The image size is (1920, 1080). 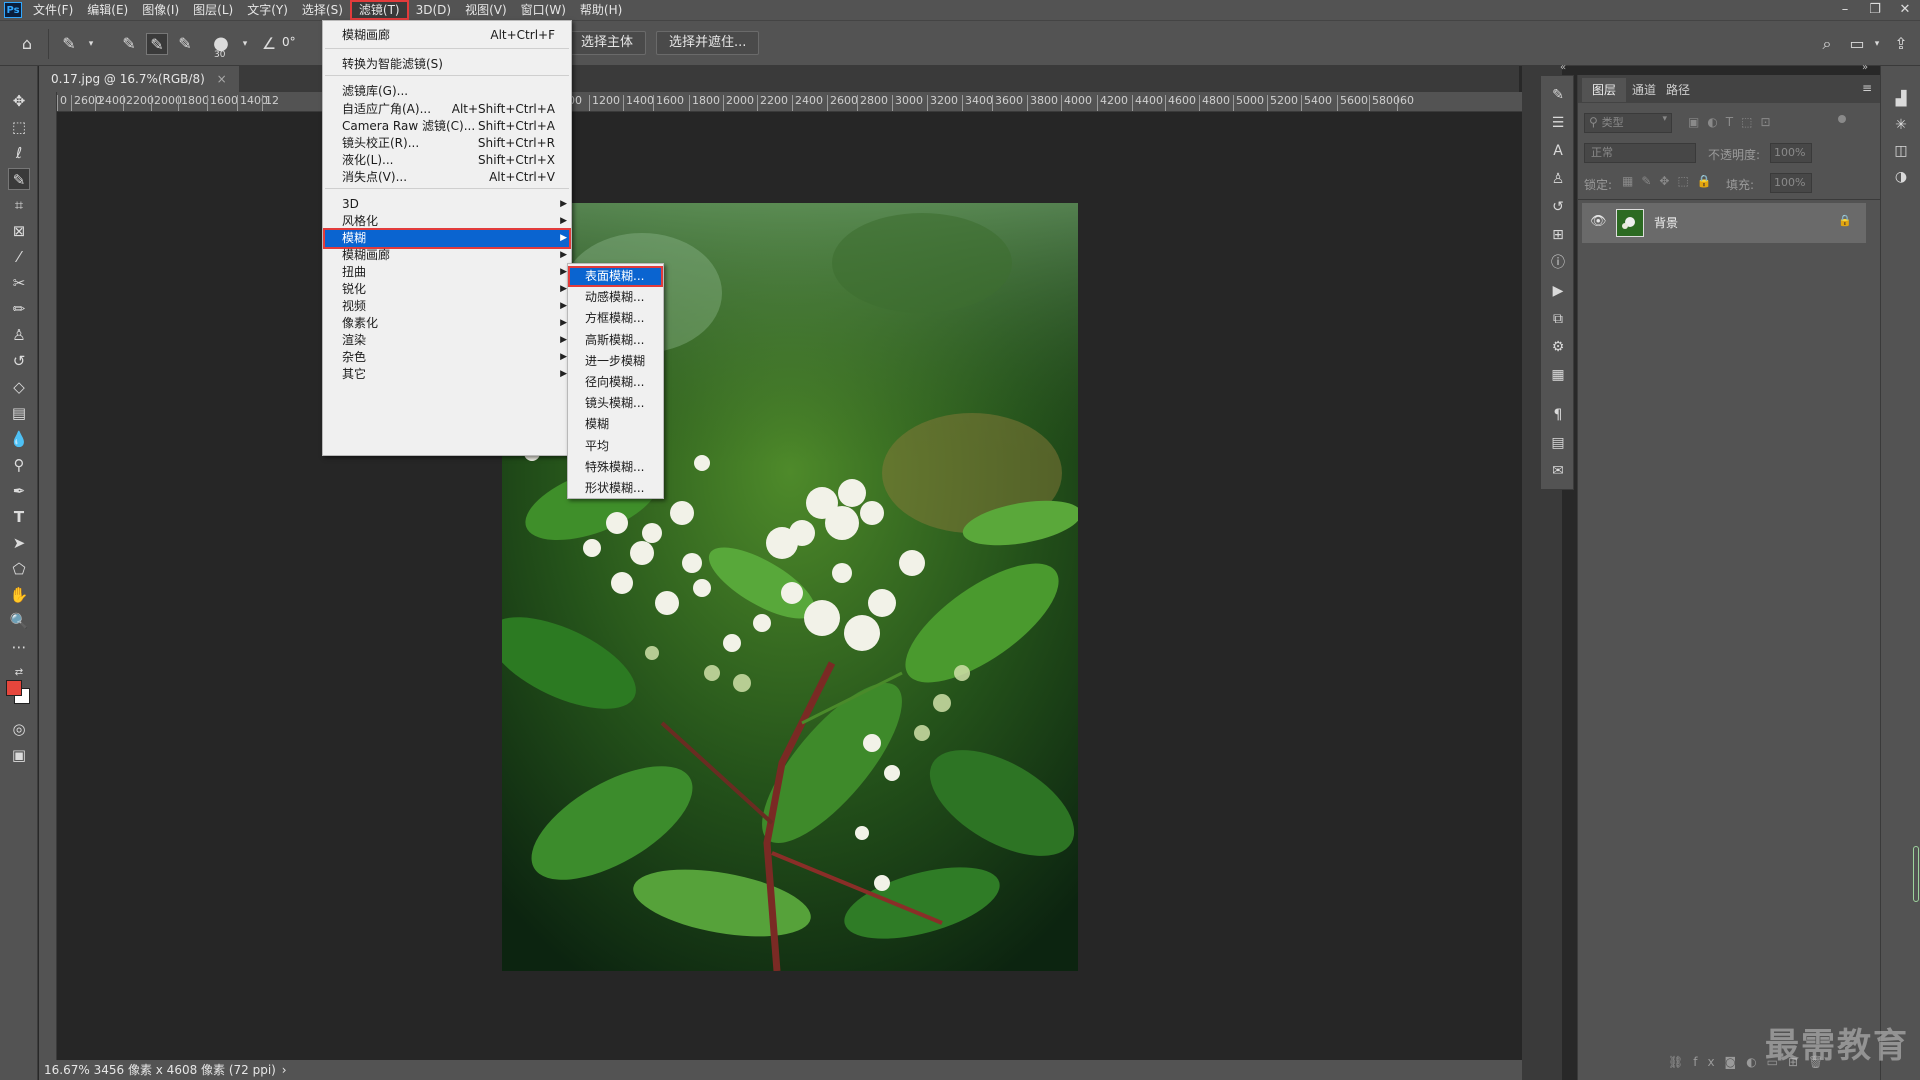 What do you see at coordinates (1558, 319) in the screenshot?
I see `styles-icon: ⧉` at bounding box center [1558, 319].